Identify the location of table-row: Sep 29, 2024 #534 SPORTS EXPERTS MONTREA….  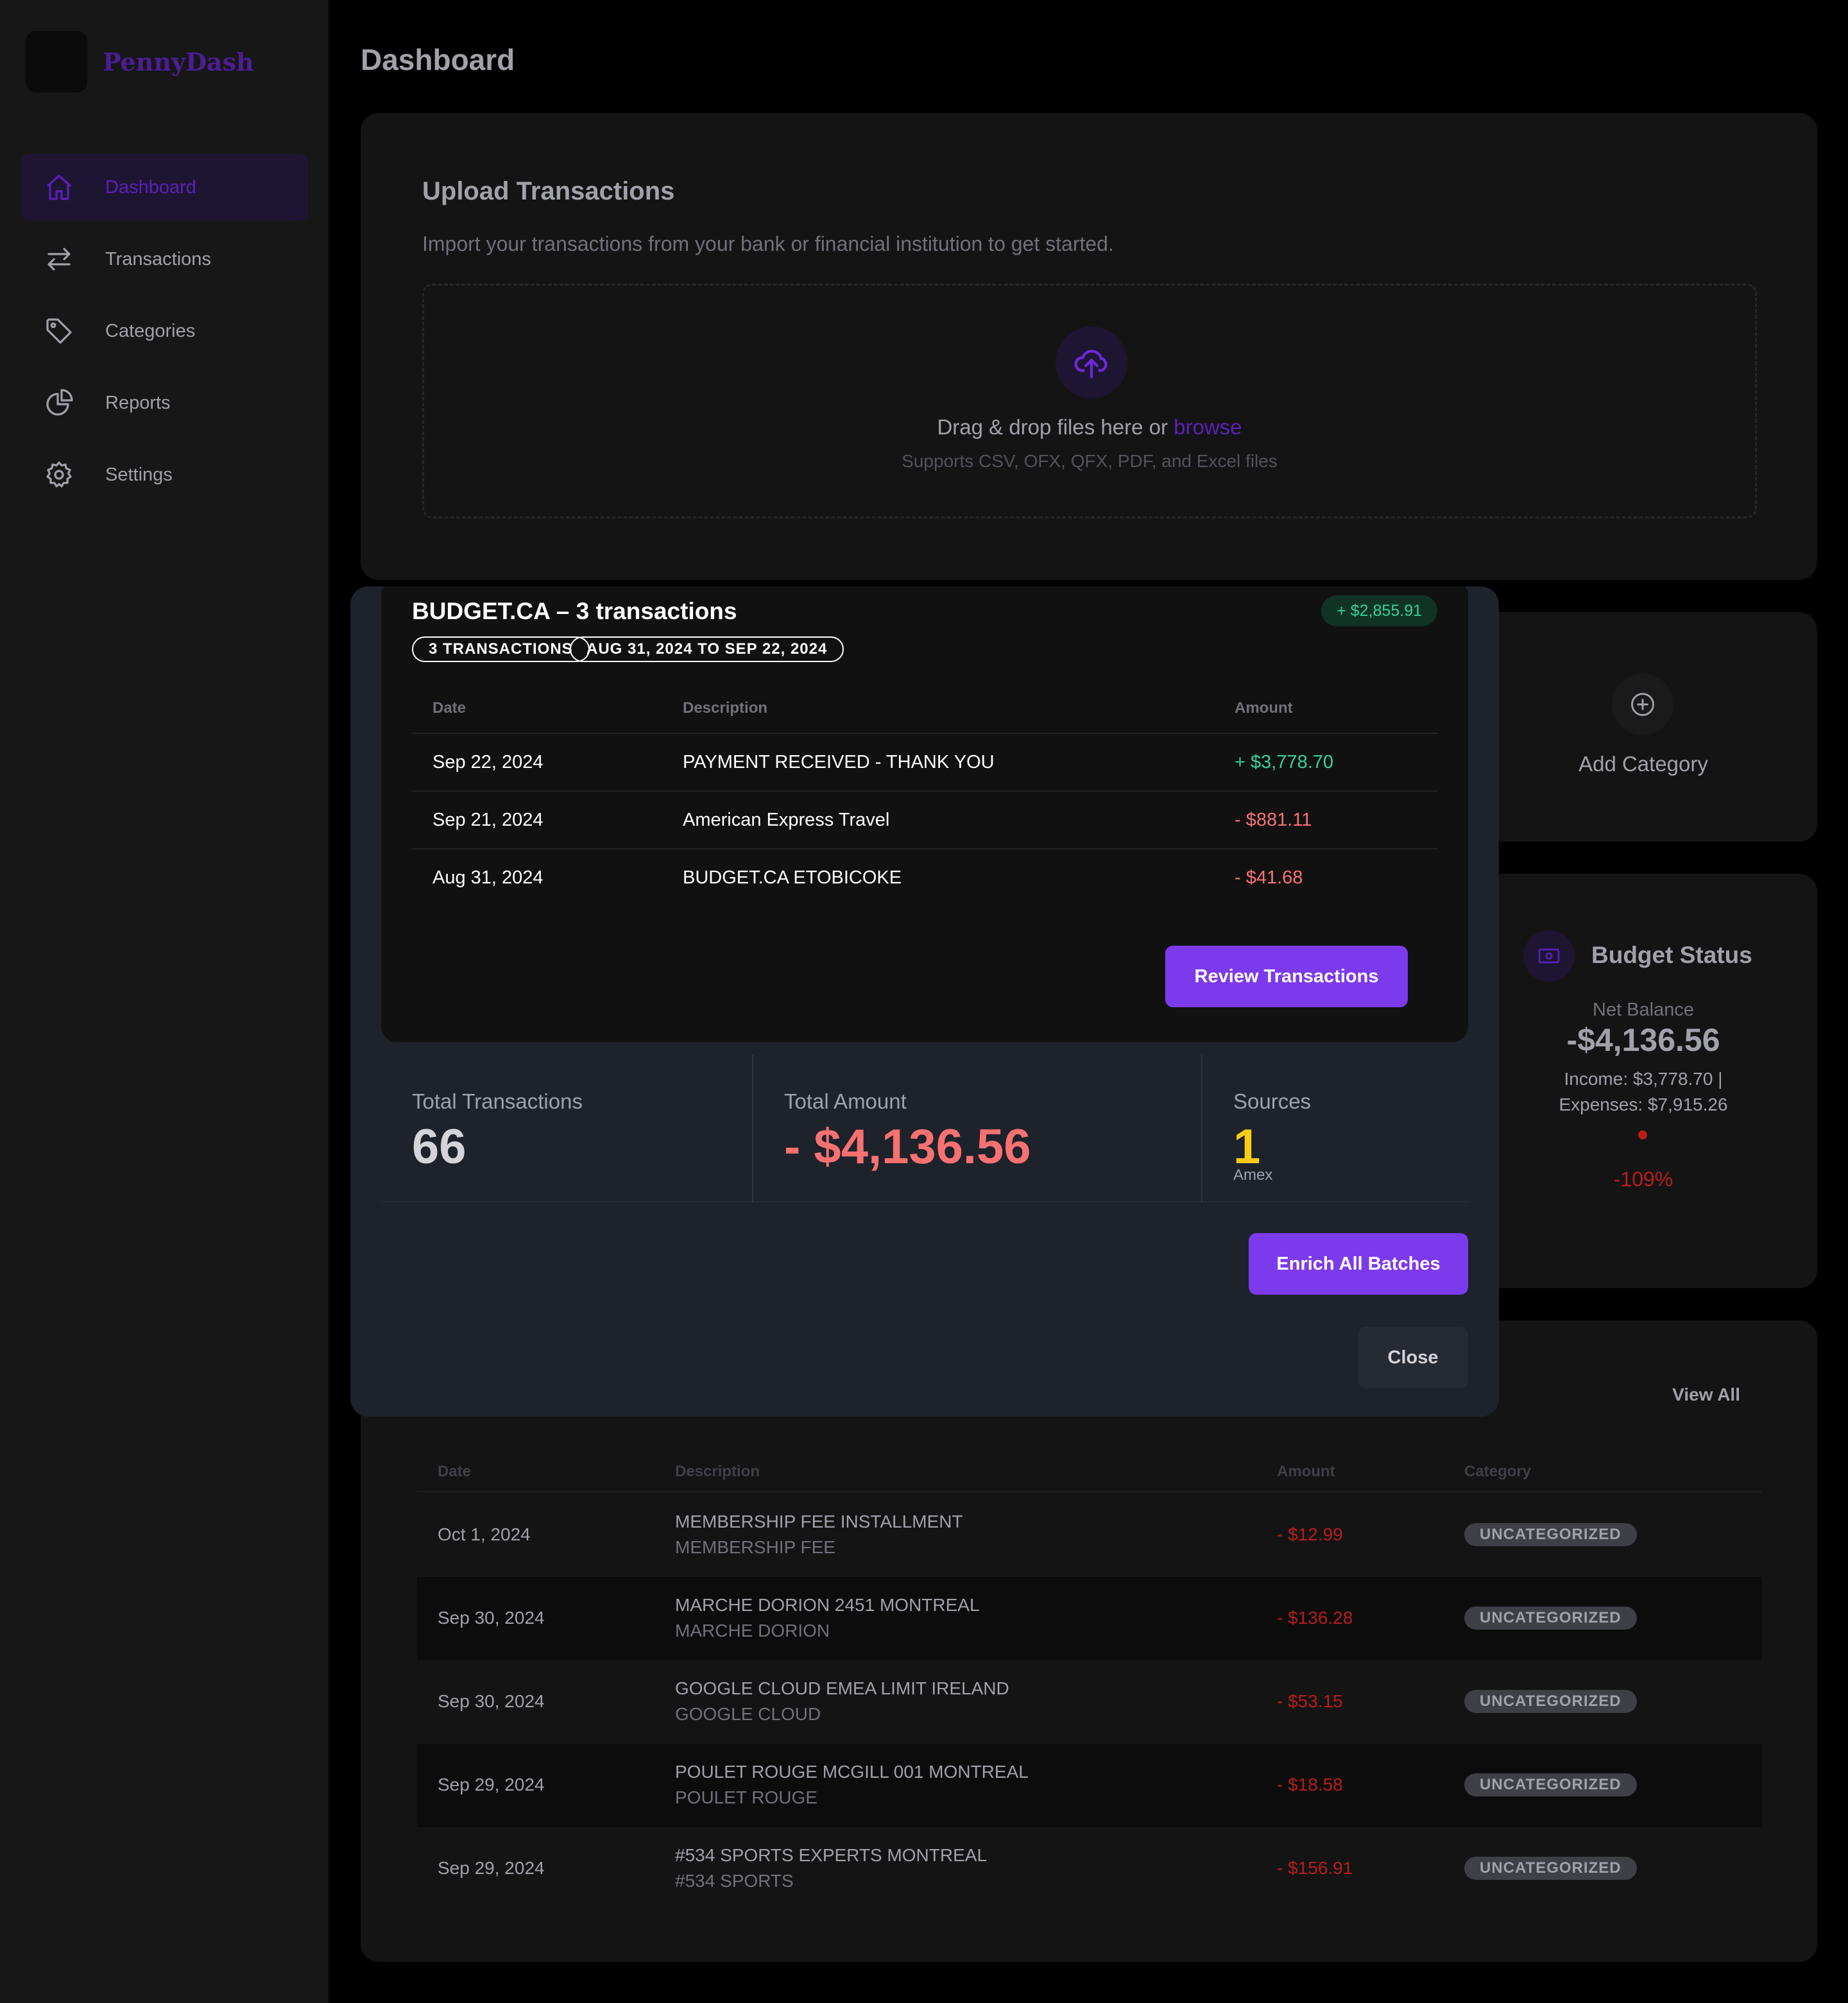
(1089, 1869).